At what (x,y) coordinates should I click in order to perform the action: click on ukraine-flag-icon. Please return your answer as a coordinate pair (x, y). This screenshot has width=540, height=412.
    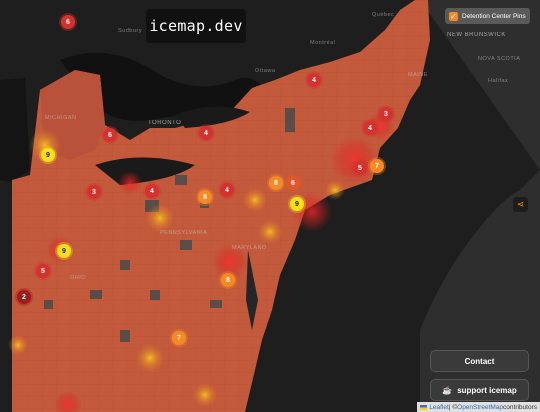
    Looking at the image, I should click on (424, 407).